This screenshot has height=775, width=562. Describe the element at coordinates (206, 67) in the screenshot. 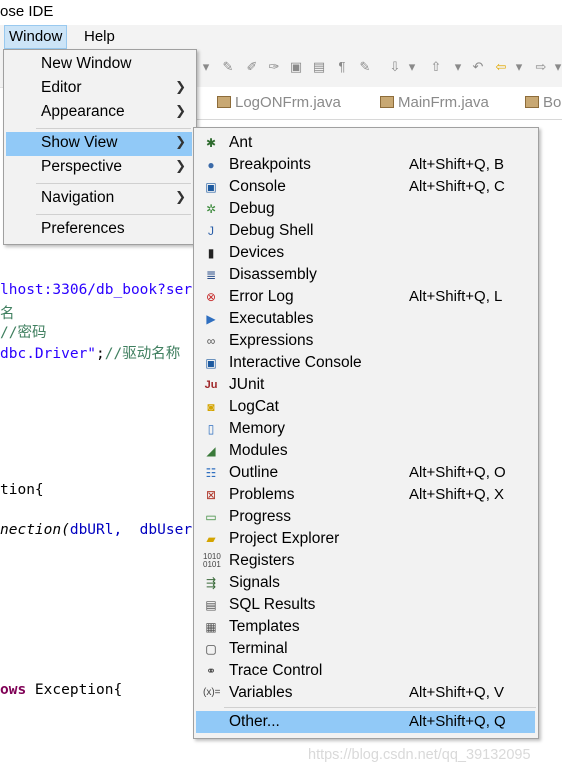

I see `dropdown-arrow-icon: ▾` at that location.